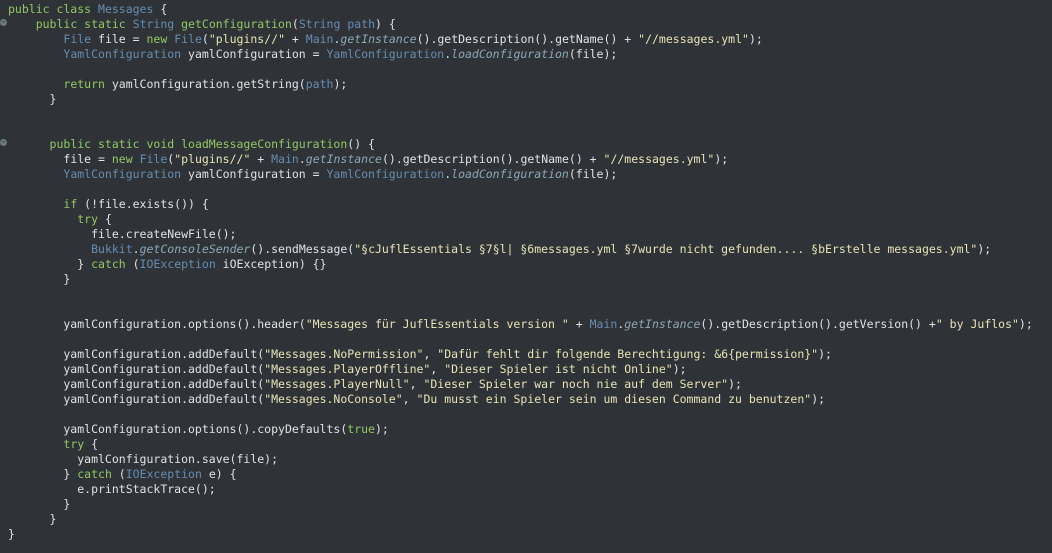 This screenshot has width=1052, height=553. Describe the element at coordinates (530, 9) in the screenshot. I see `code-line: public class Messages {` at that location.